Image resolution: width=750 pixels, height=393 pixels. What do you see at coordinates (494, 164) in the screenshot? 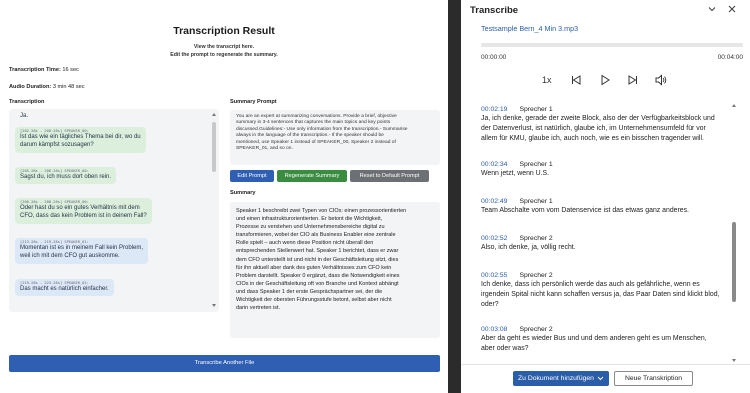
I see `entry-timestamp: 00:02:34` at bounding box center [494, 164].